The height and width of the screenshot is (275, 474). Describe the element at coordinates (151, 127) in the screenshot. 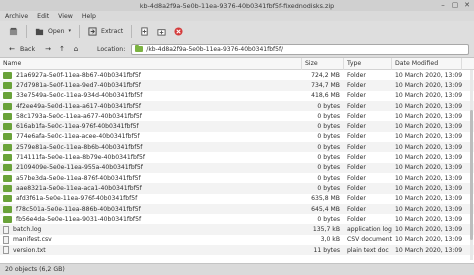

I see `file-name-cell: 616ab1fa-5e0c-11ea-976f-40b0341fbf5f` at that location.